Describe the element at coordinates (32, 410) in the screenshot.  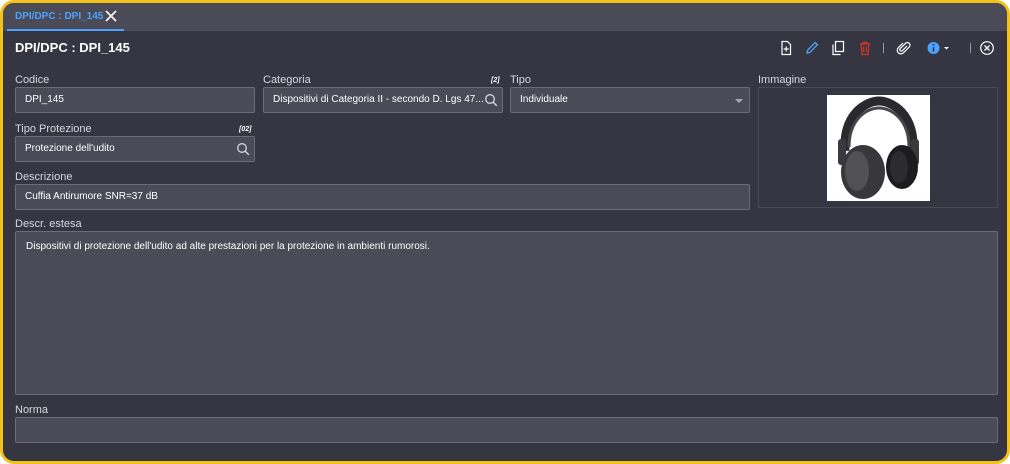
I see `norma-label: Norma` at that location.